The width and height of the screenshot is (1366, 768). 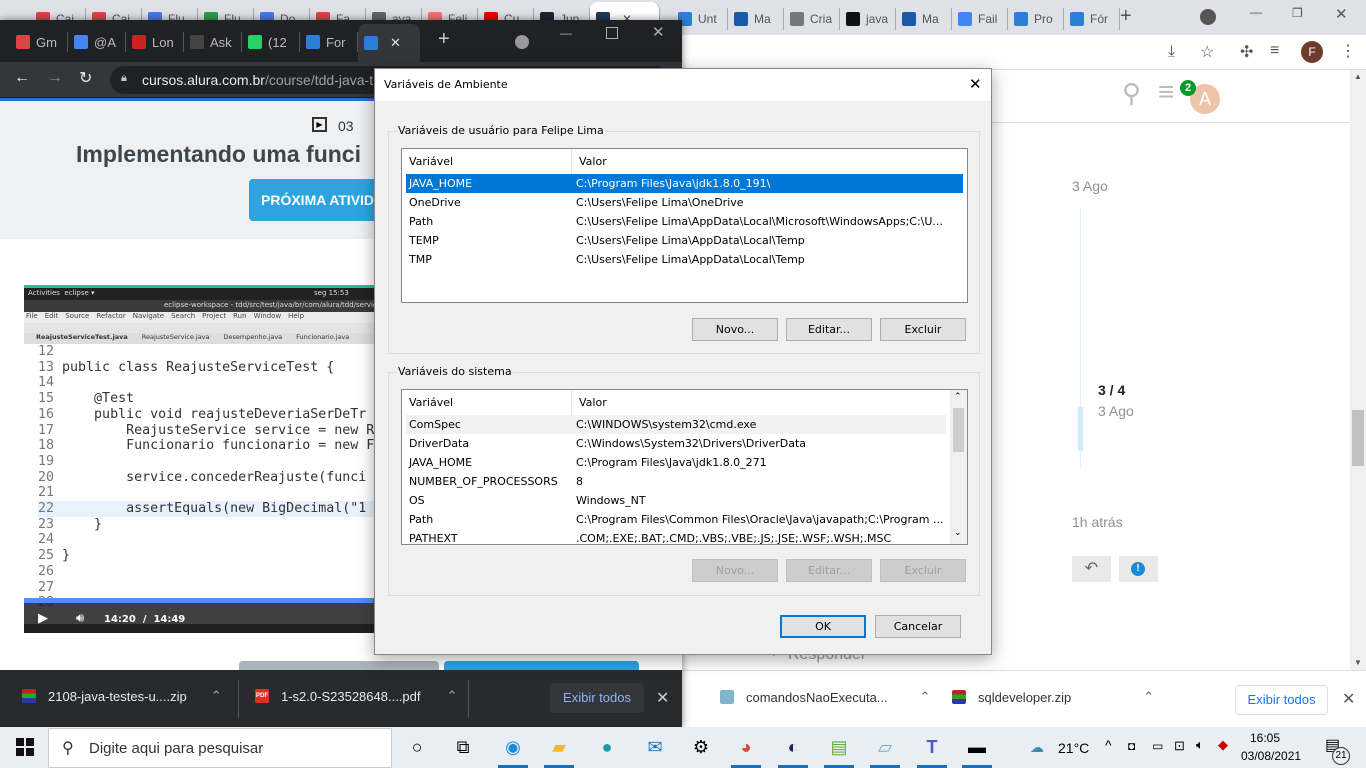 What do you see at coordinates (1108, 745) in the screenshot?
I see `tray-chevron-up-icon: ^` at bounding box center [1108, 745].